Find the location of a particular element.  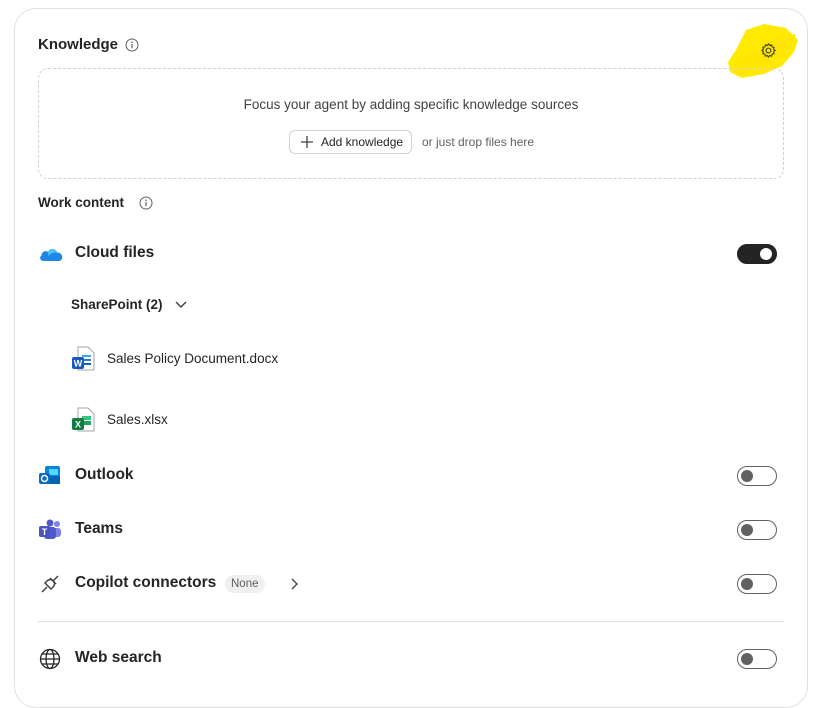

cloud-files-label: Cloud files is located at coordinates (115, 252).